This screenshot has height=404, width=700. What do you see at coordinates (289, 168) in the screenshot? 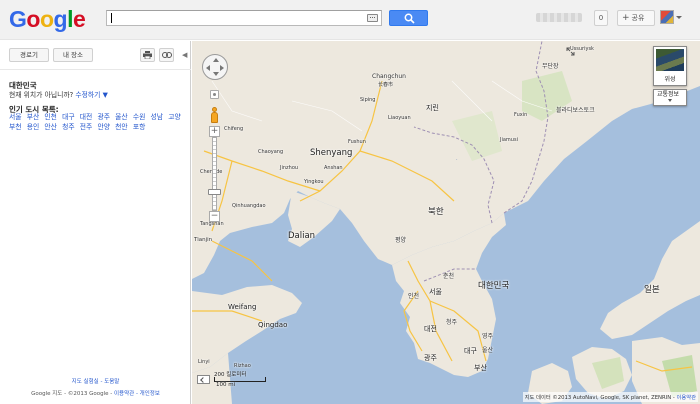
I see `map-label-jinzhou: Jinzhou` at bounding box center [289, 168].